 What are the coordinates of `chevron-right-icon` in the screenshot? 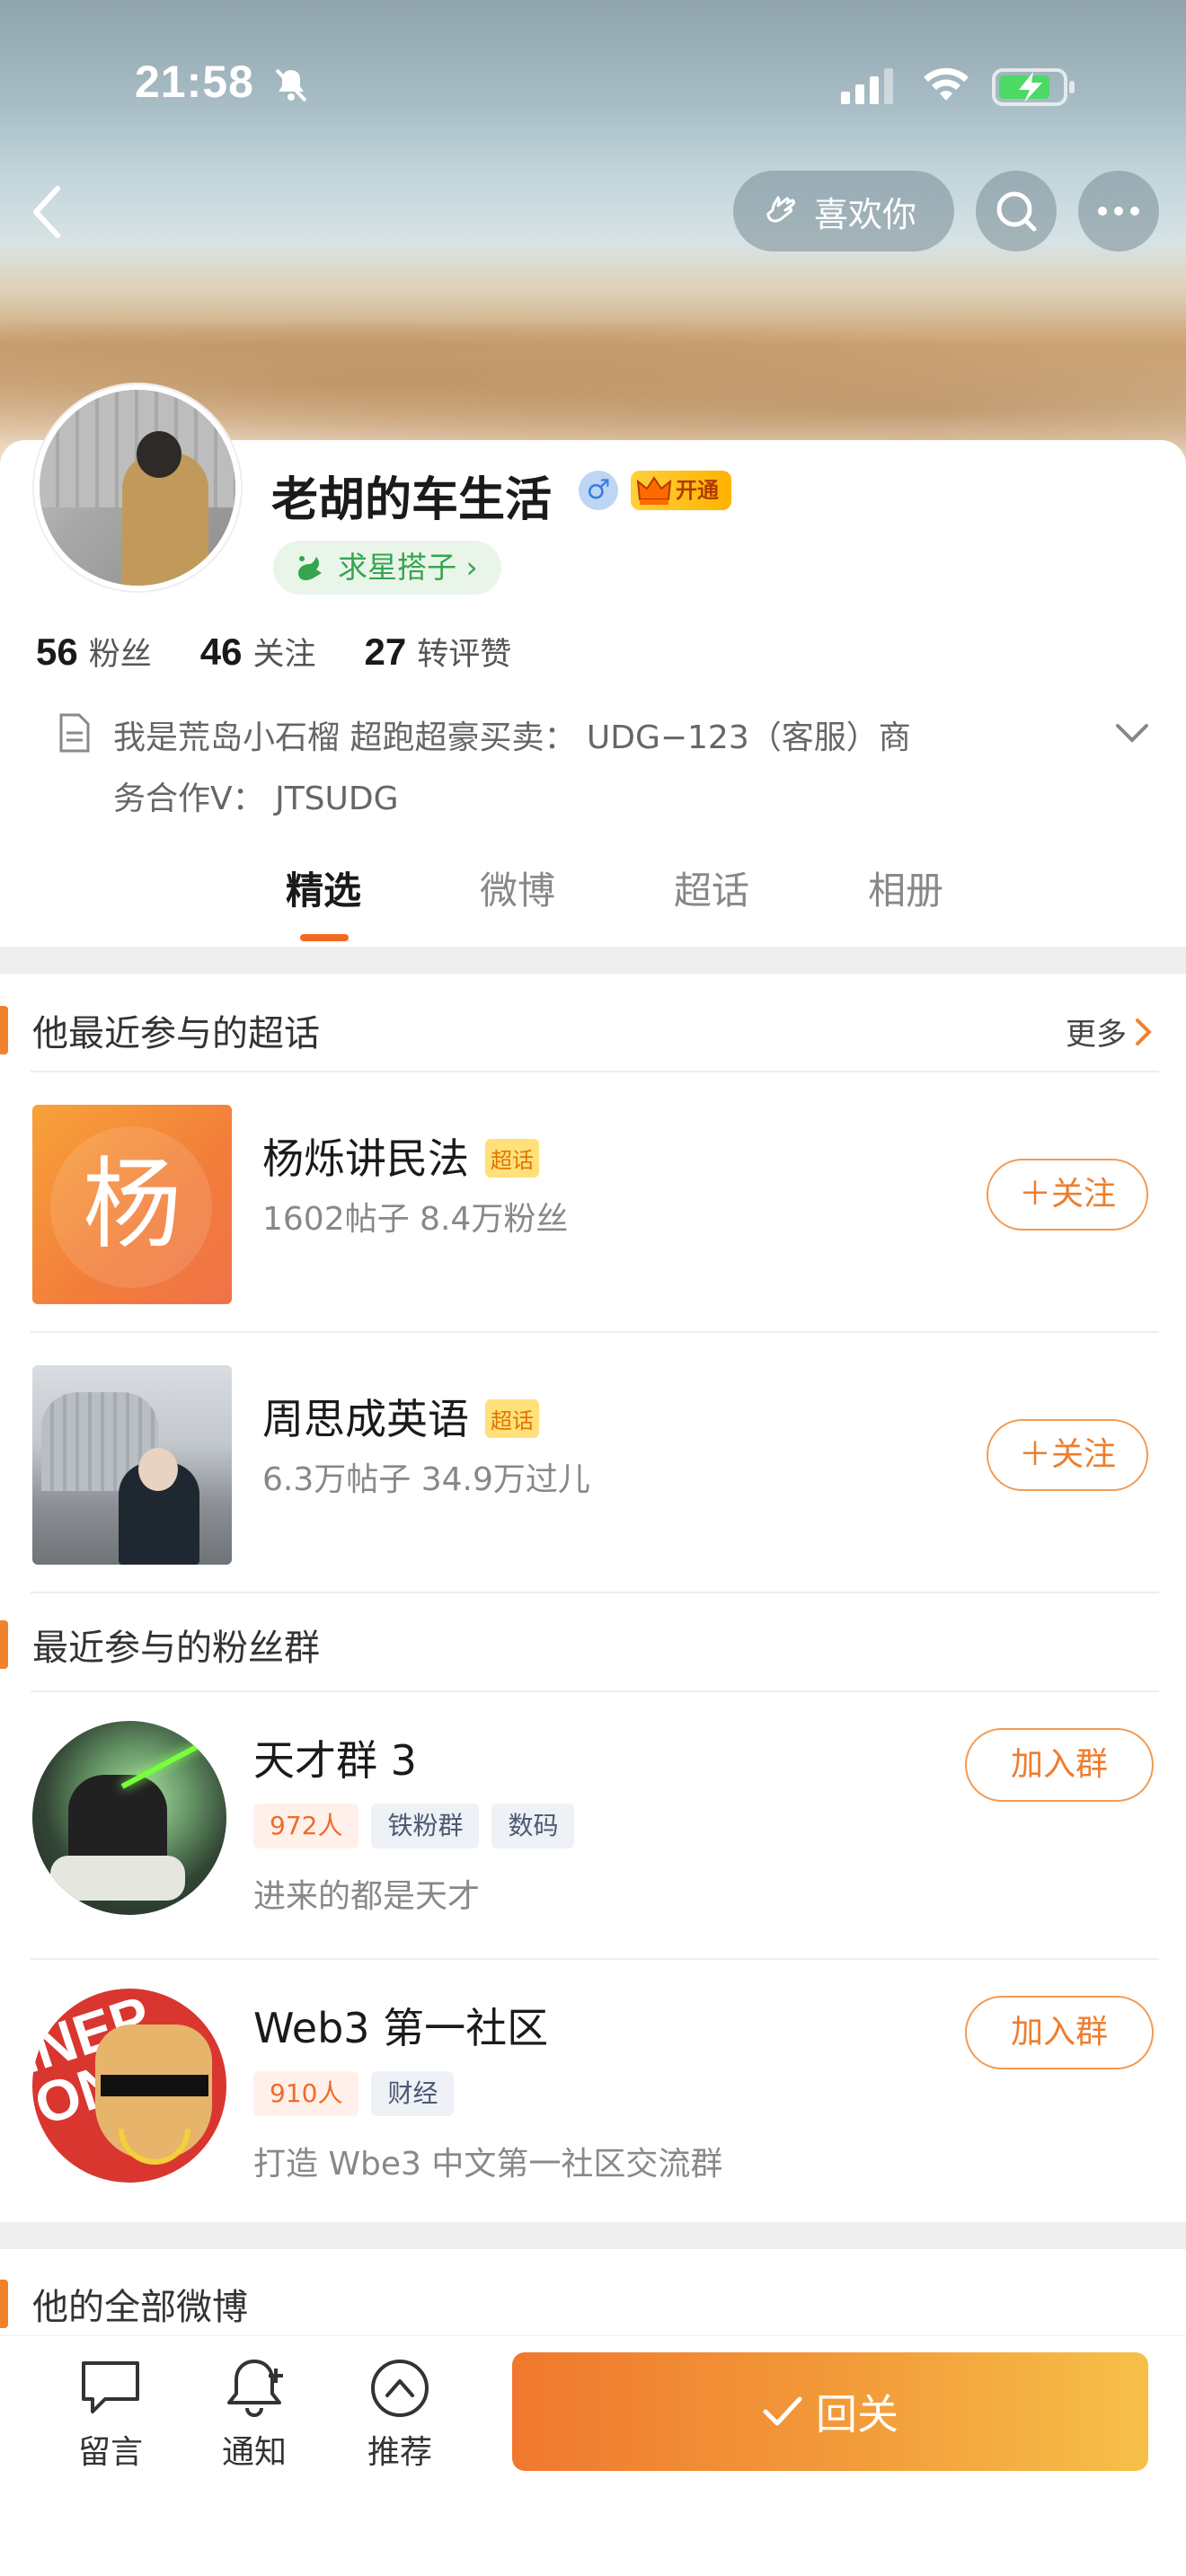 It's located at (1144, 1031).